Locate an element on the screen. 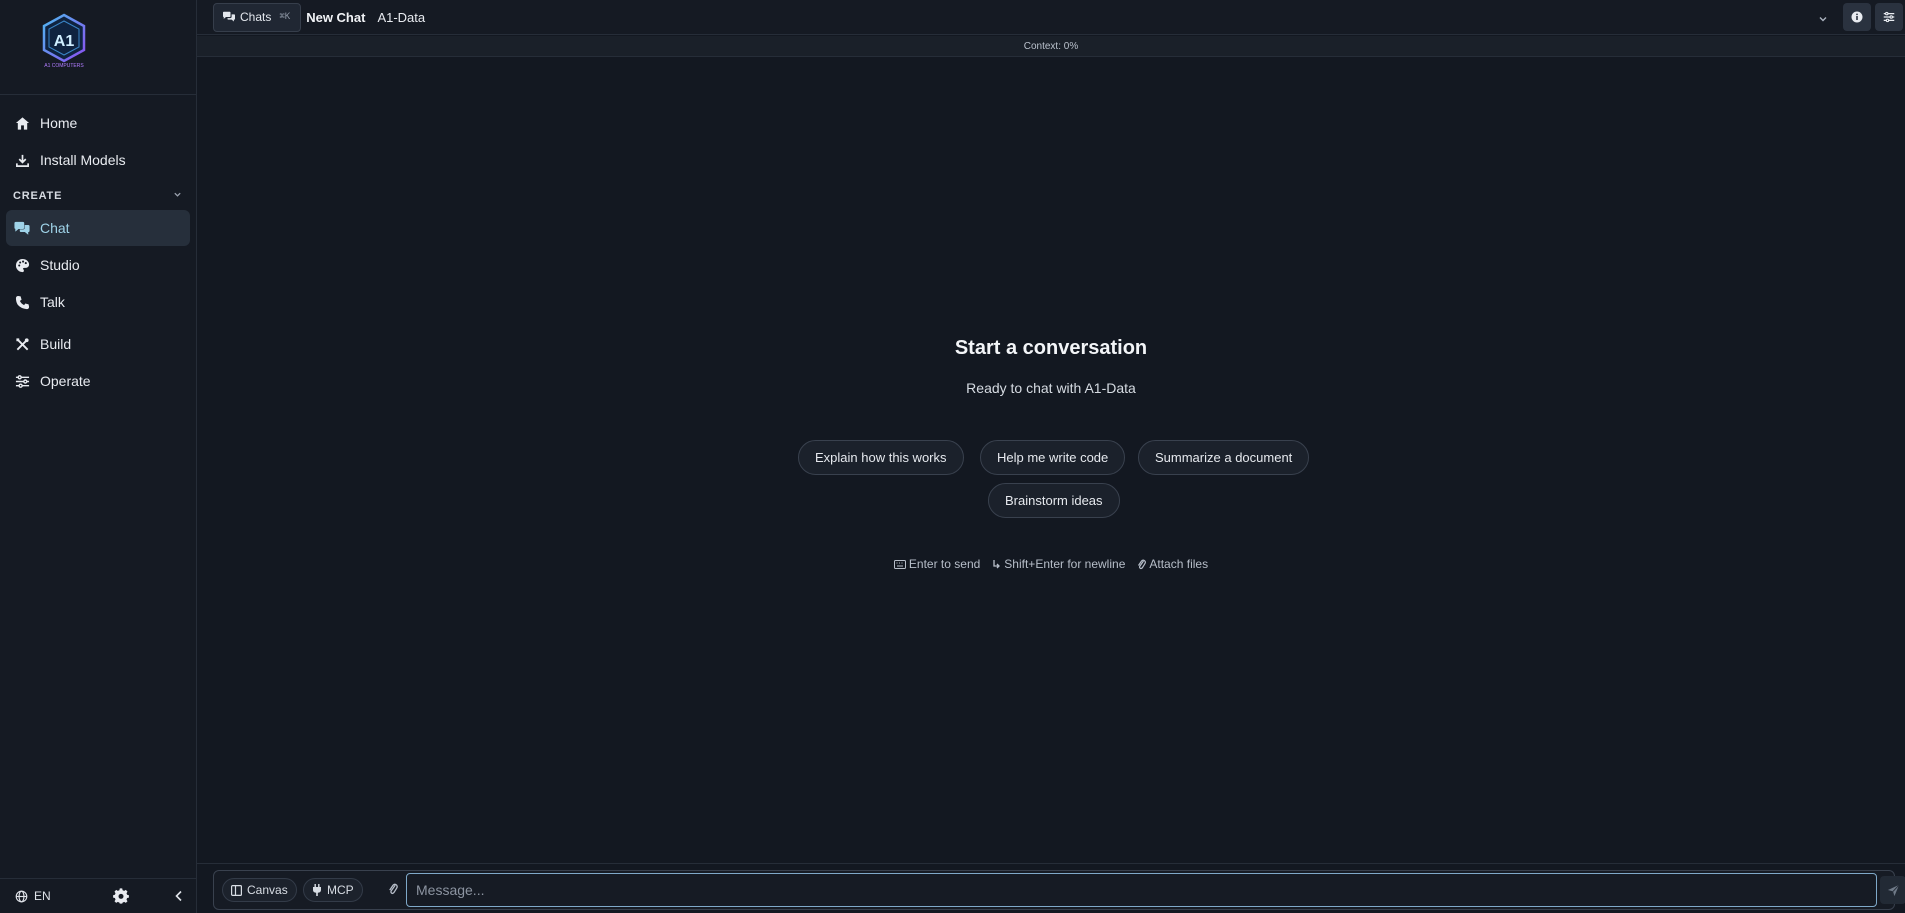  top-bar: Chats ⌘K New Chat A1-Data is located at coordinates (1051, 17).